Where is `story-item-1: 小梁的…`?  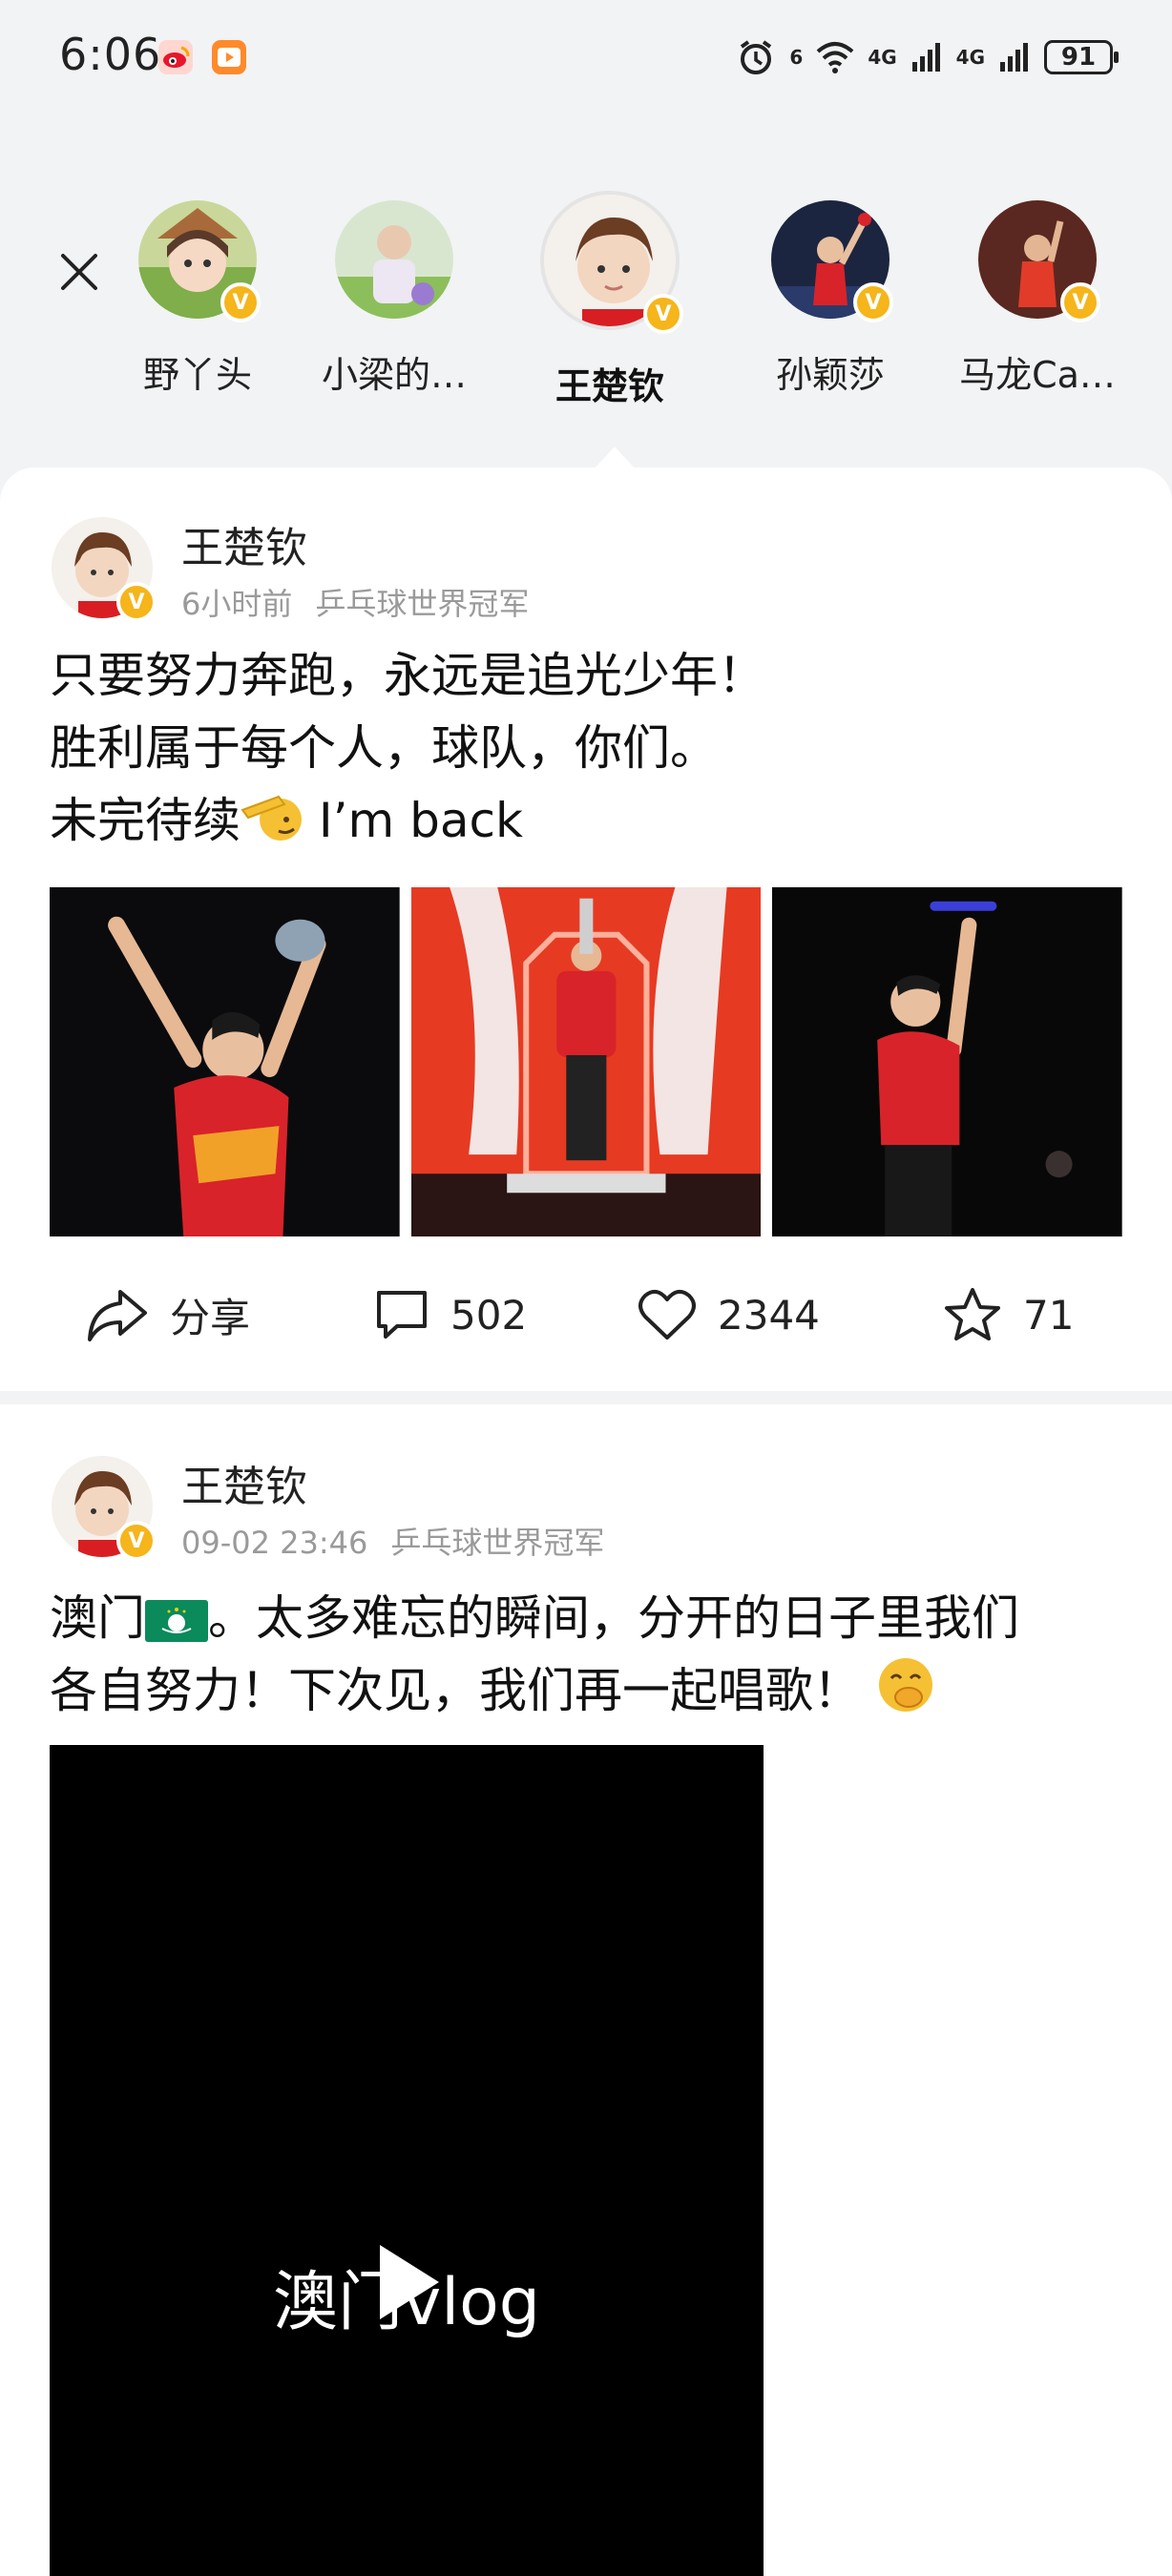 story-item-1: 小梁的… is located at coordinates (394, 299).